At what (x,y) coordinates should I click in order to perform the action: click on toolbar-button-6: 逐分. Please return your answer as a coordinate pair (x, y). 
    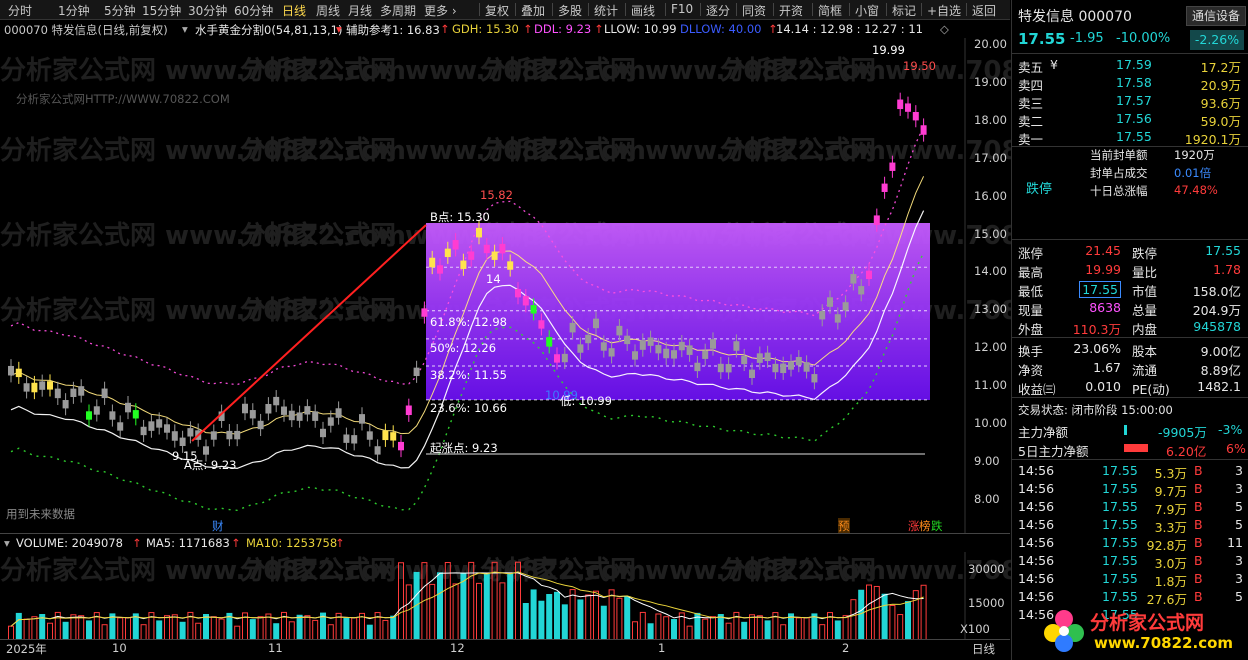
    Looking at the image, I should click on (718, 10).